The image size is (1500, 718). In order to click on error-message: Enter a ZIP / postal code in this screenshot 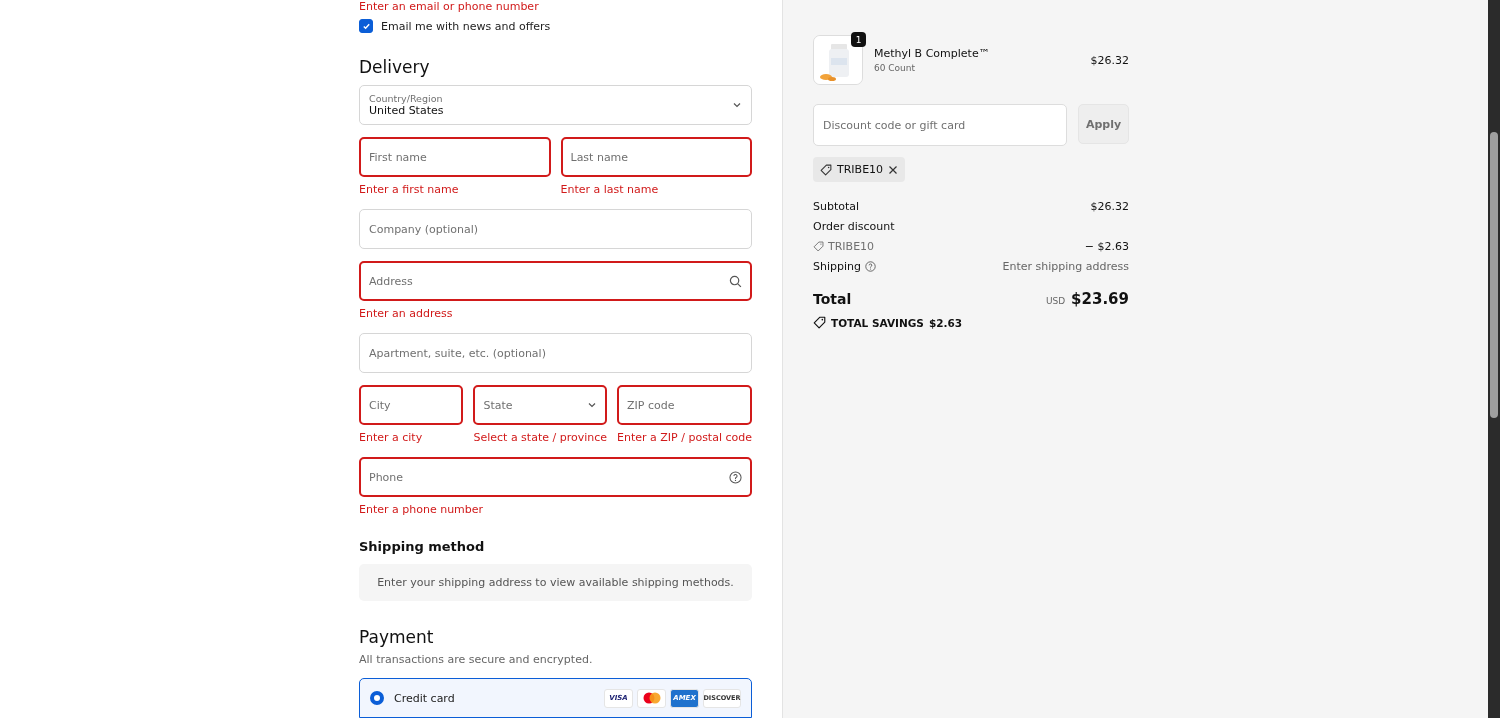, I will do `click(684, 438)`.